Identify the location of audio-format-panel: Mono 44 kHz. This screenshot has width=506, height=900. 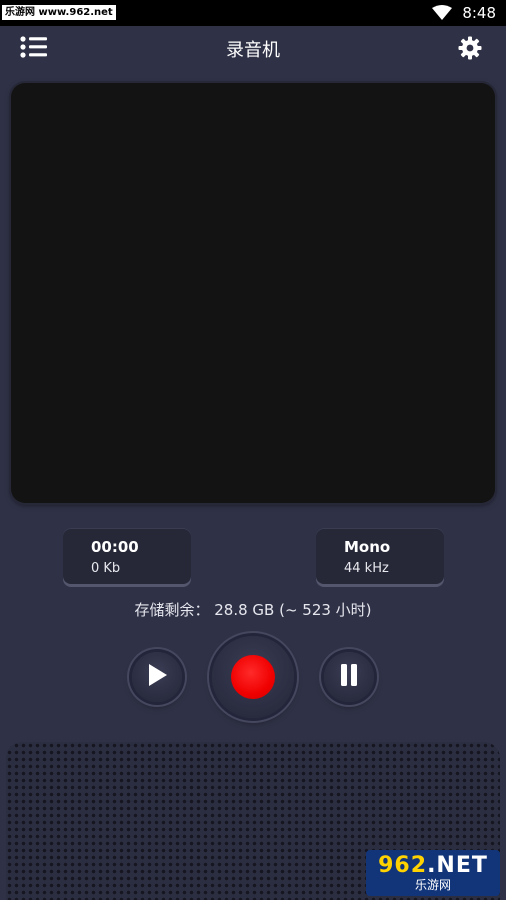
(380, 556).